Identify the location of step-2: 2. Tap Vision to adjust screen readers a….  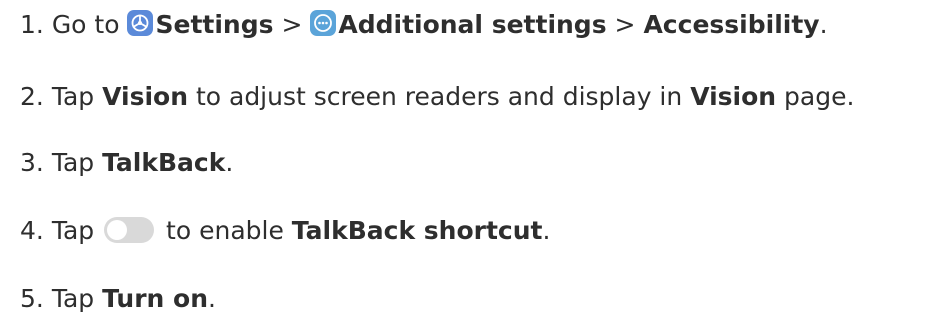
(437, 97).